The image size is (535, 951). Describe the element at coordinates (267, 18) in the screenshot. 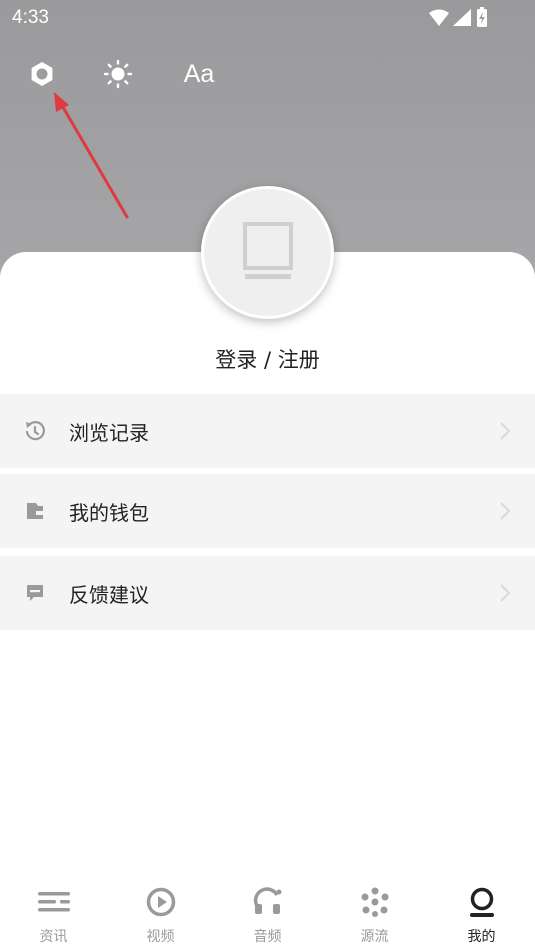

I see `status-bar: 4:33` at that location.